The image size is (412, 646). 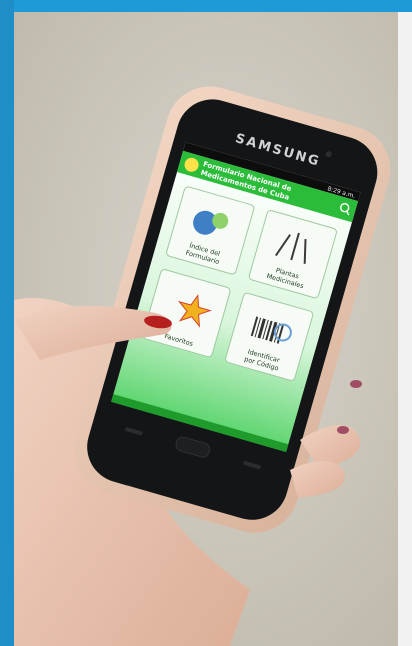 I want to click on right-border, so click(x=405, y=329).